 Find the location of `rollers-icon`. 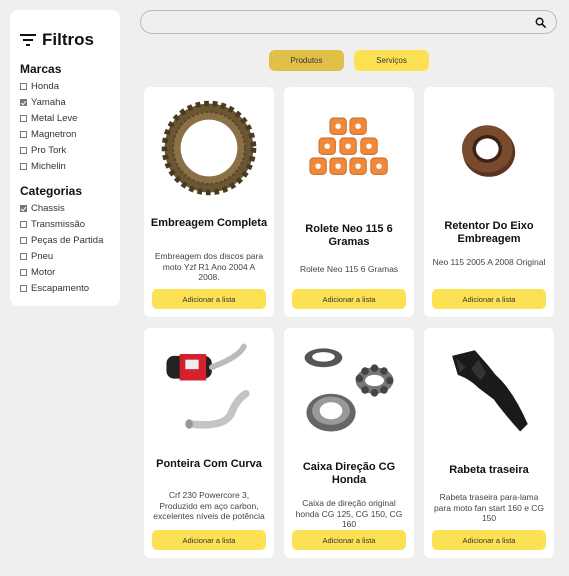

rollers-icon is located at coordinates (349, 148).